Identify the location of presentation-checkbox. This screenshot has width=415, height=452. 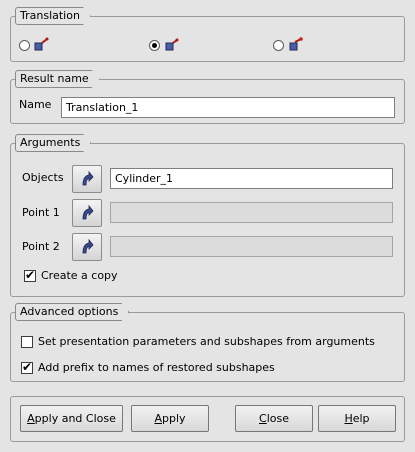
(27, 341).